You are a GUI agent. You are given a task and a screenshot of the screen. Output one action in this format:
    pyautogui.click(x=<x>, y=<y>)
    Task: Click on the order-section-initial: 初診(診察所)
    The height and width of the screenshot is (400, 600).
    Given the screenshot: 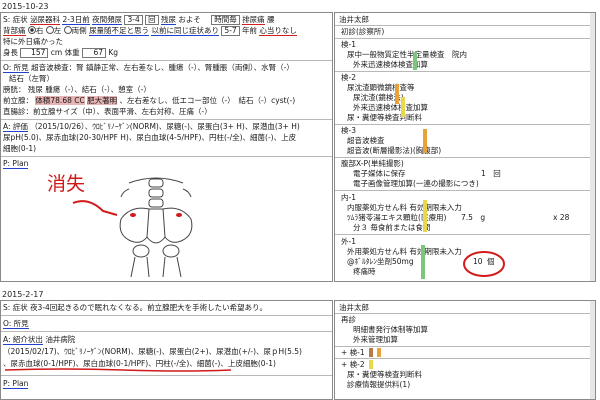 What is the action you would take?
    pyautogui.click(x=468, y=31)
    